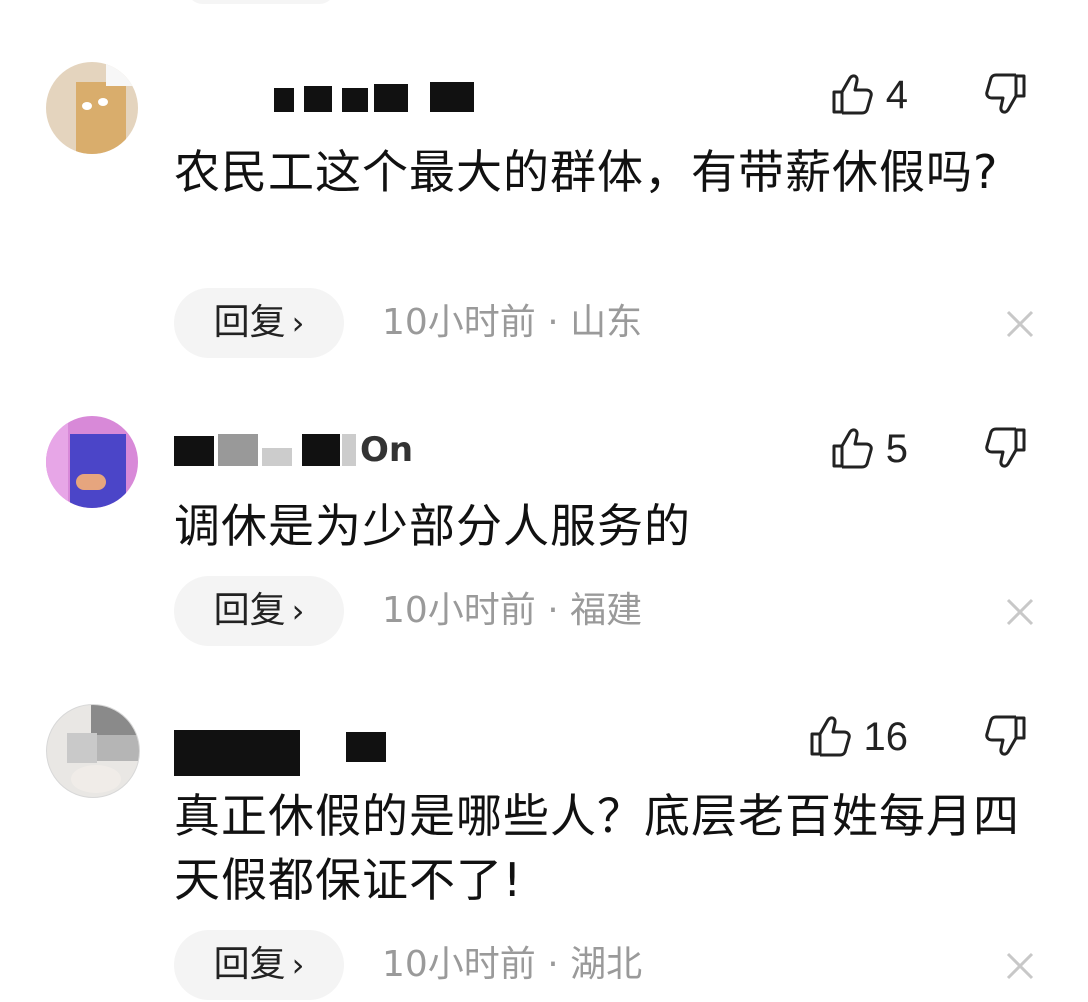 The height and width of the screenshot is (1002, 1088). Describe the element at coordinates (586, 172) in the screenshot. I see `comment-content: 农民工这个最大的群体，有带薪休假吗?` at that location.